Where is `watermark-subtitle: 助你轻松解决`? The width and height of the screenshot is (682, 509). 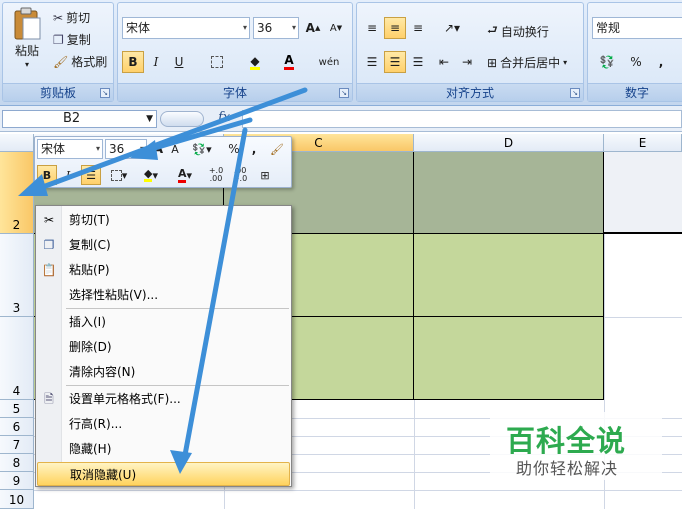
watermark-subtitle: 助你轻松解决 is located at coordinates (567, 468).